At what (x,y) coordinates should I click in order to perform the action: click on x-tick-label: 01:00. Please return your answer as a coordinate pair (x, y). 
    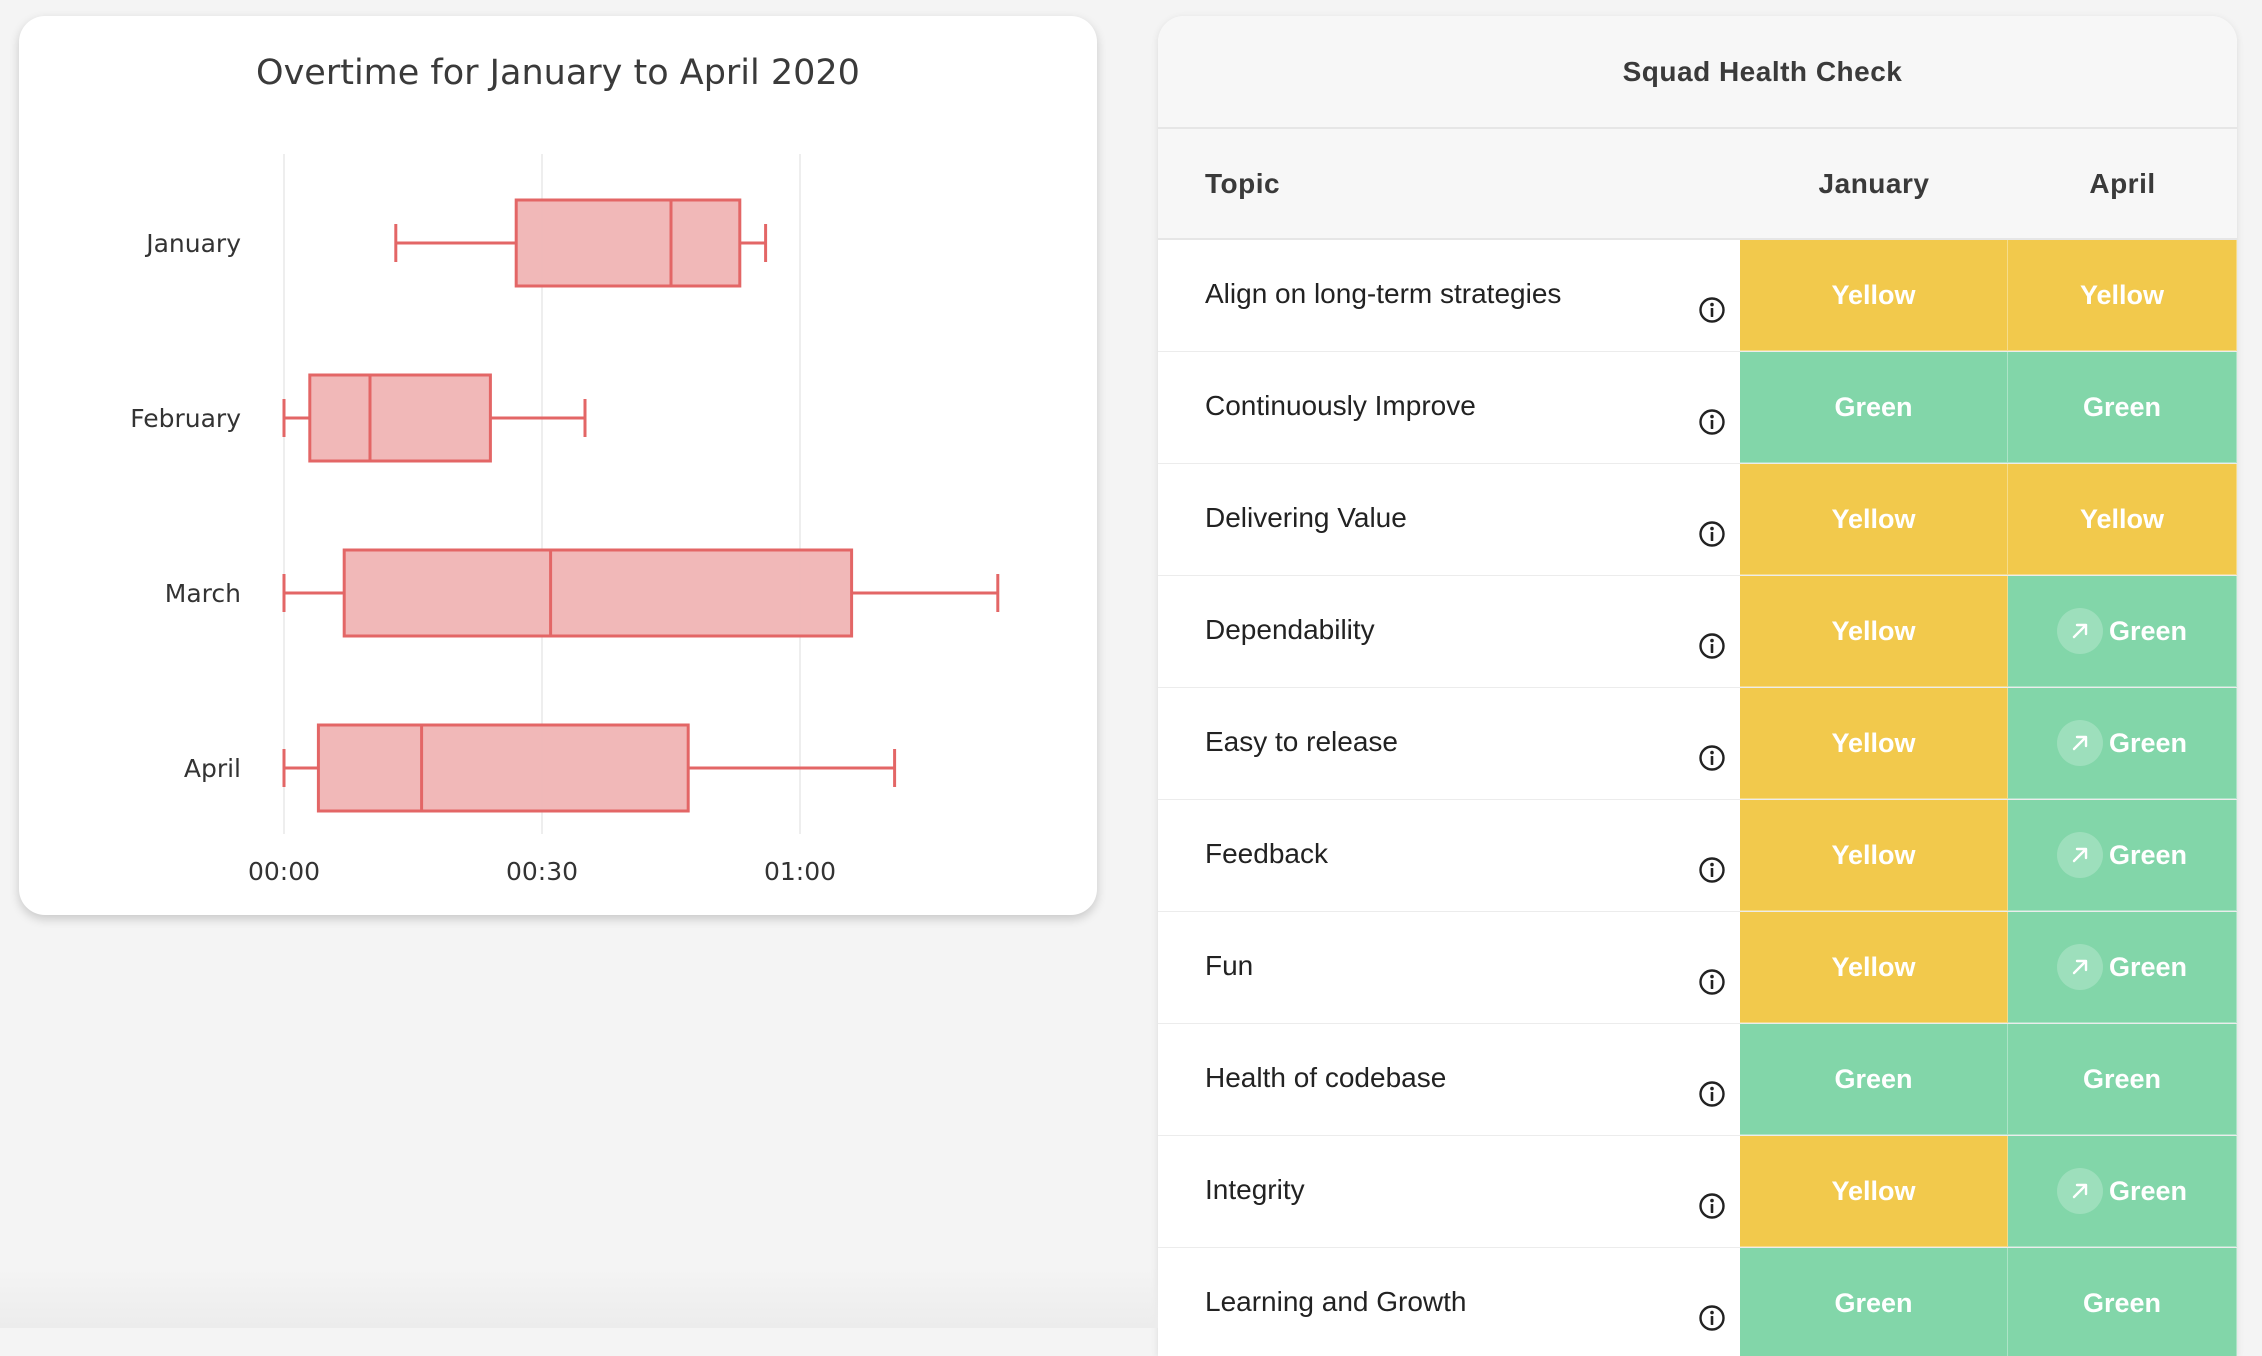
    Looking at the image, I should click on (800, 871).